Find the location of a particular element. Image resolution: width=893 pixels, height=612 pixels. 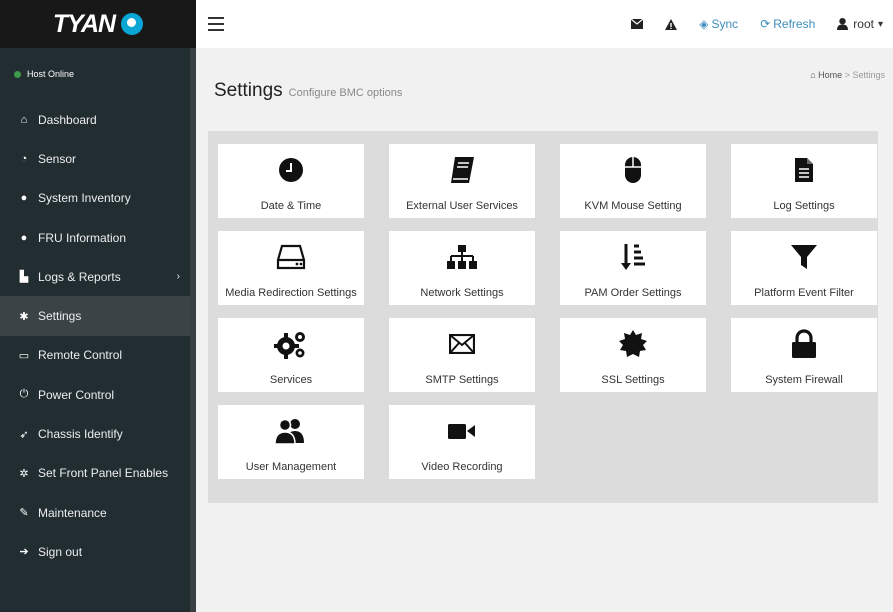

breadcrumb-home: Home is located at coordinates (830, 75).